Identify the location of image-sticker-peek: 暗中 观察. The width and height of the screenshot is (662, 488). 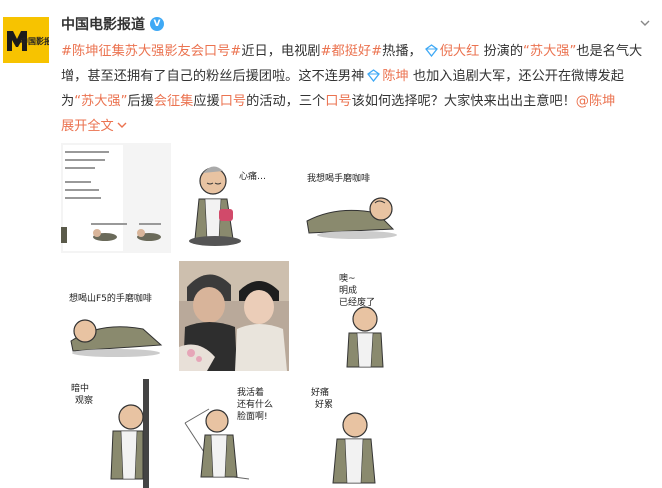
(116, 433).